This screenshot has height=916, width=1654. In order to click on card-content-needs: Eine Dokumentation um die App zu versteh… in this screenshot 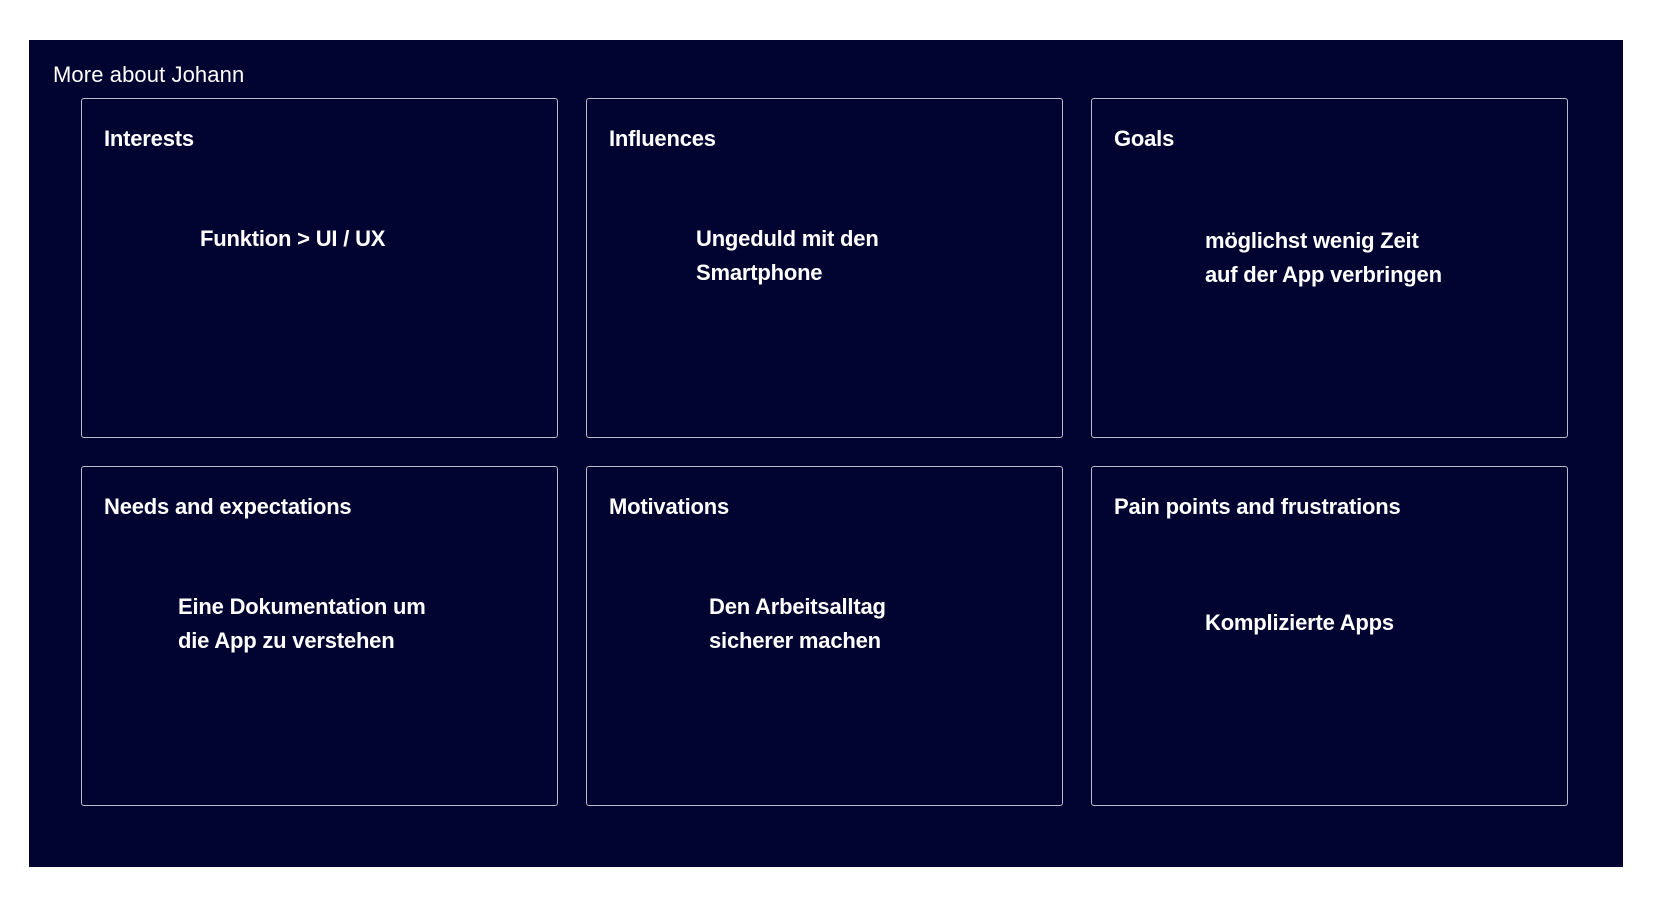, I will do `click(302, 624)`.